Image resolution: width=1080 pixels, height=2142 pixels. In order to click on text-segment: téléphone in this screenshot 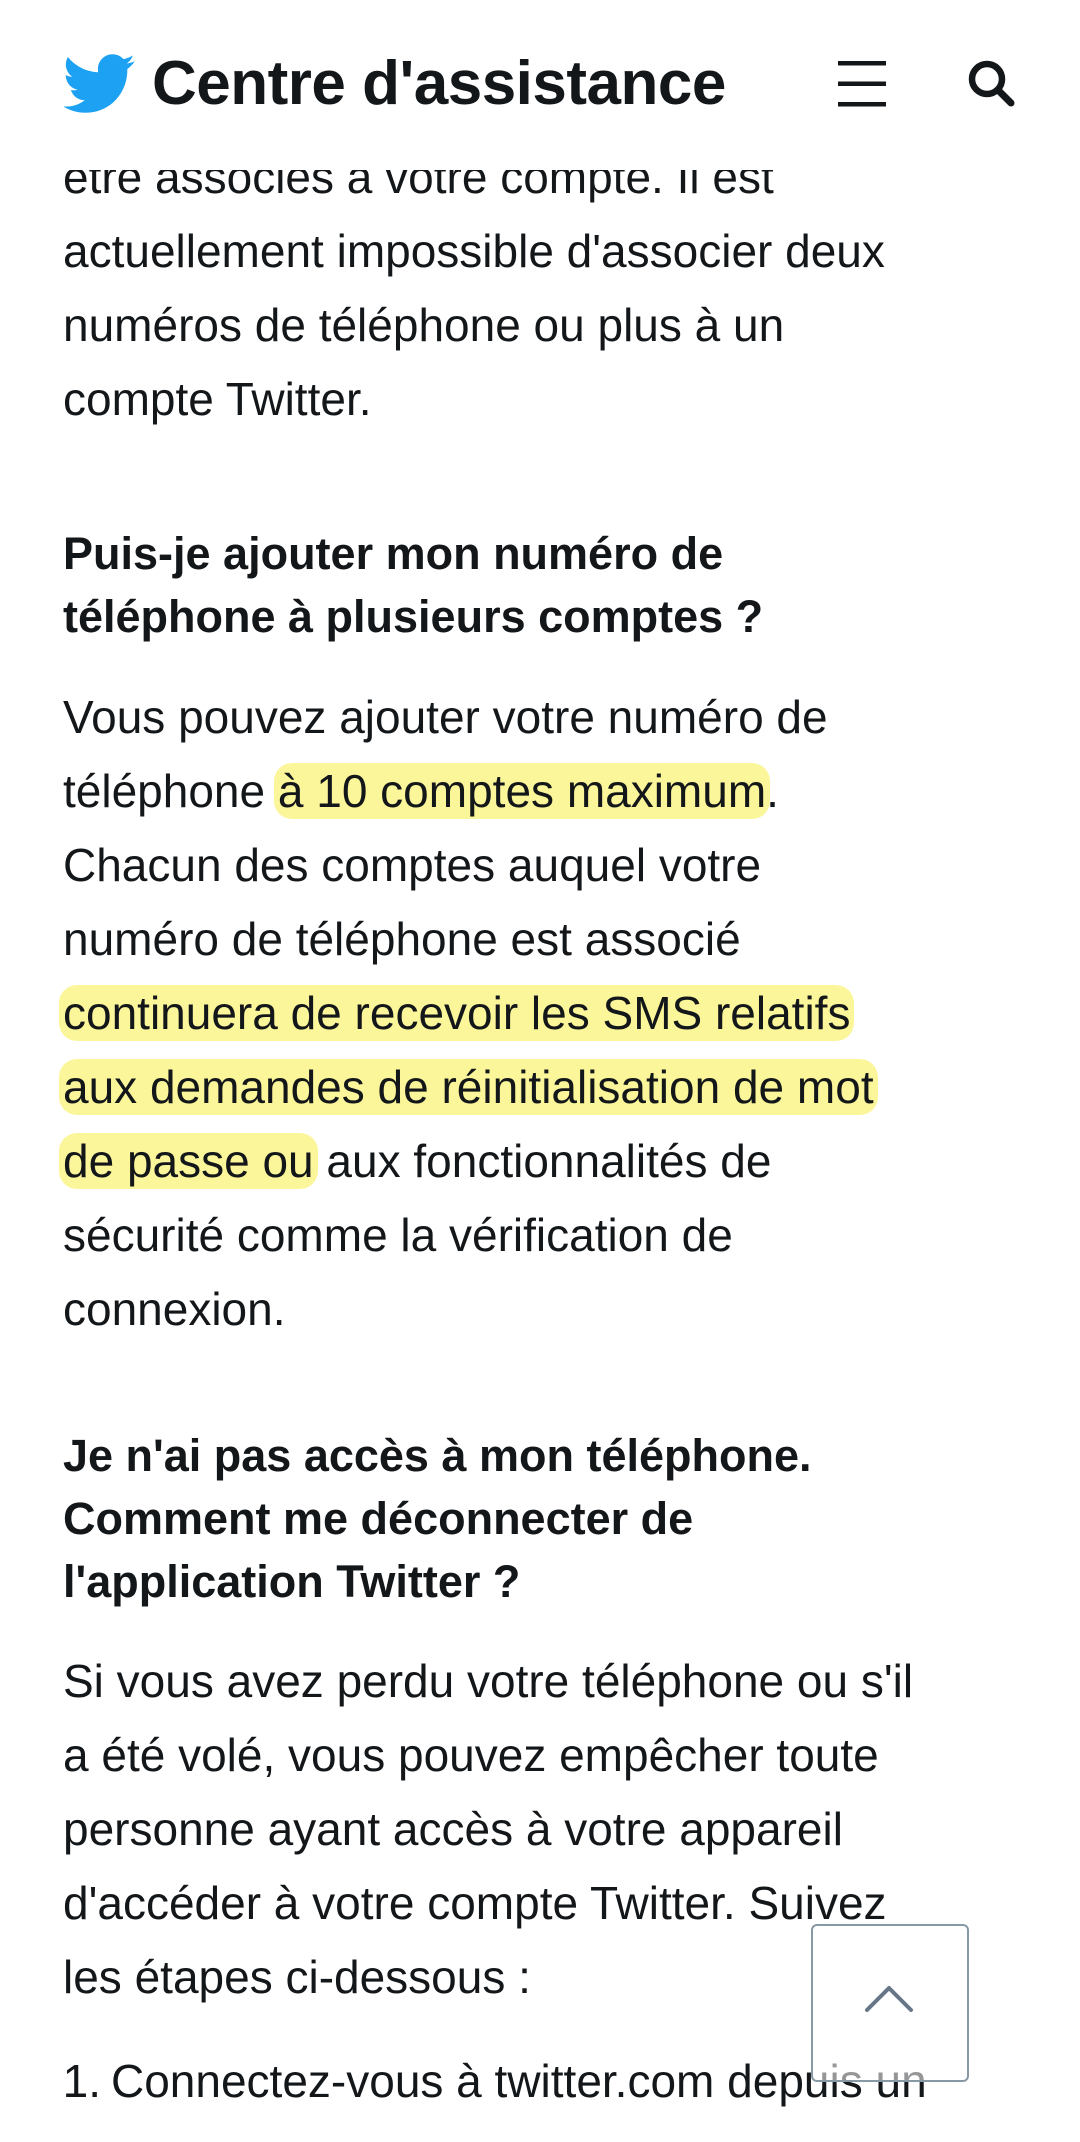, I will do `click(170, 791)`.